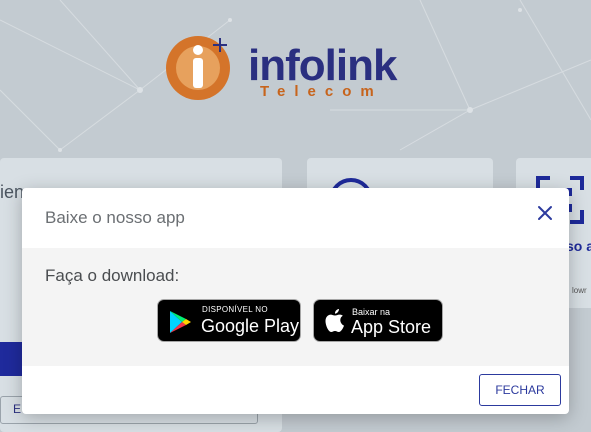 The width and height of the screenshot is (591, 432). Describe the element at coordinates (180, 322) in the screenshot. I see `google-play-icon` at that location.